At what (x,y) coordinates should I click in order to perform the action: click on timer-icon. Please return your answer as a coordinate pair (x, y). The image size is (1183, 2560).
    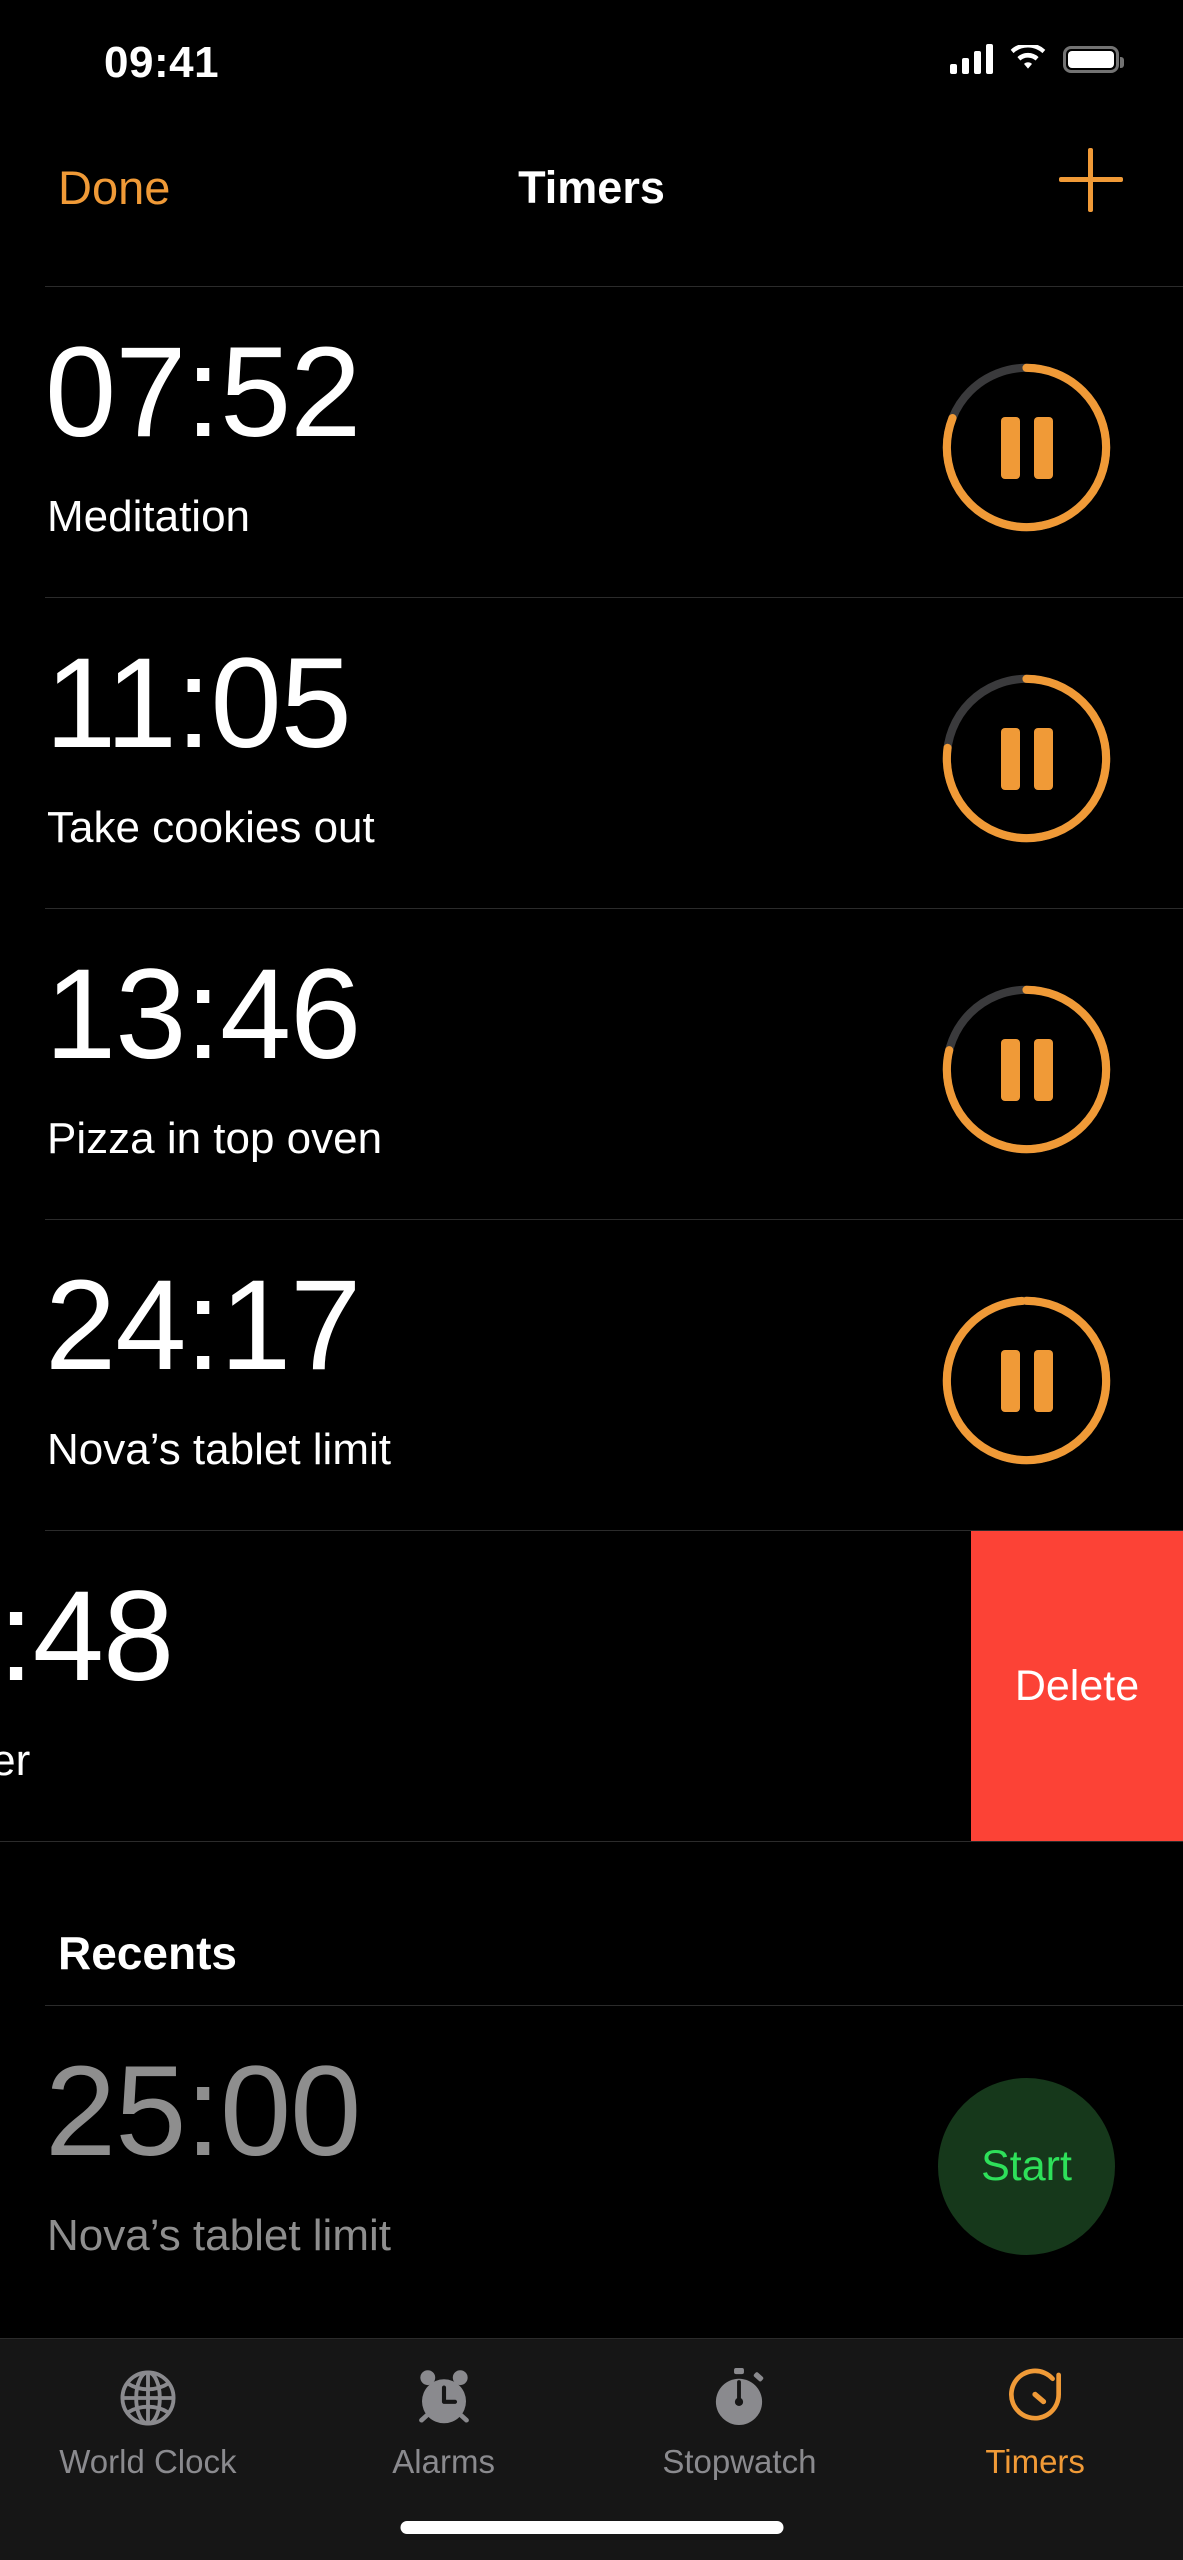
    Looking at the image, I should click on (1035, 2394).